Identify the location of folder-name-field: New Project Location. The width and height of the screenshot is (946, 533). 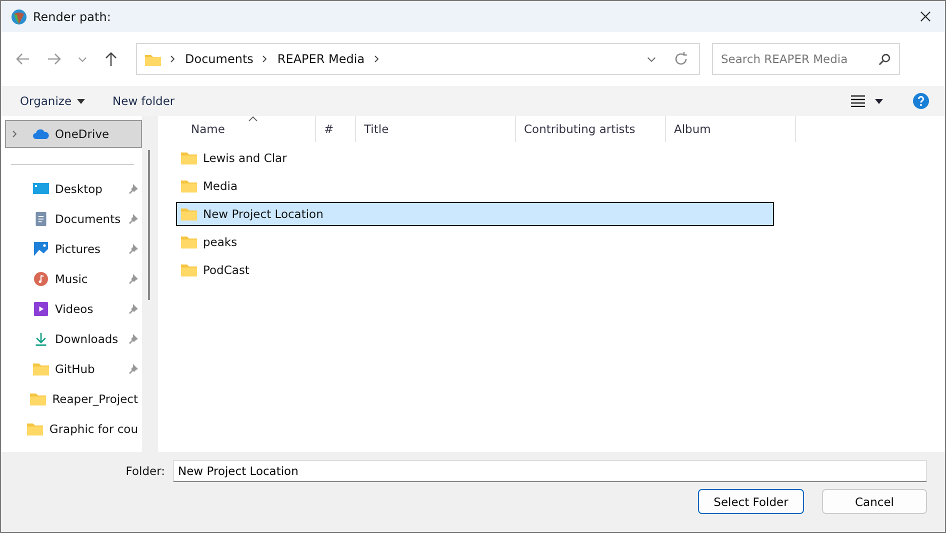
(550, 471).